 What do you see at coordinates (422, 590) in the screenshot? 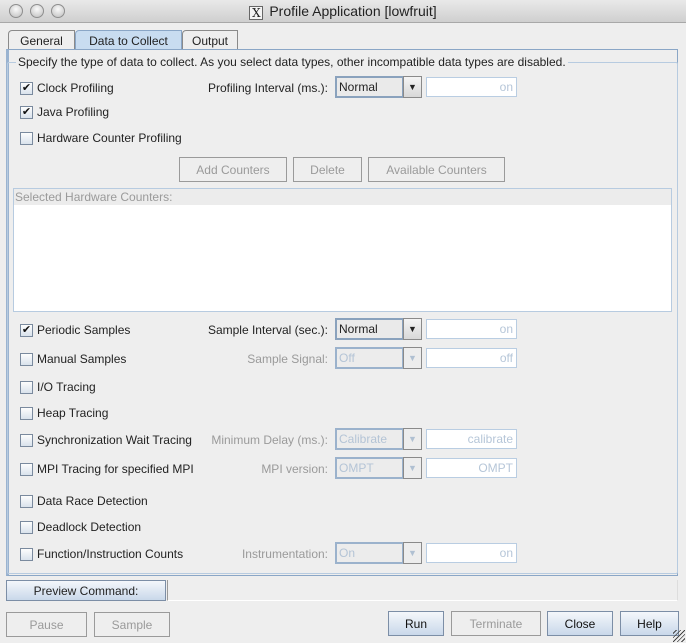
I see `preview-command-field` at bounding box center [422, 590].